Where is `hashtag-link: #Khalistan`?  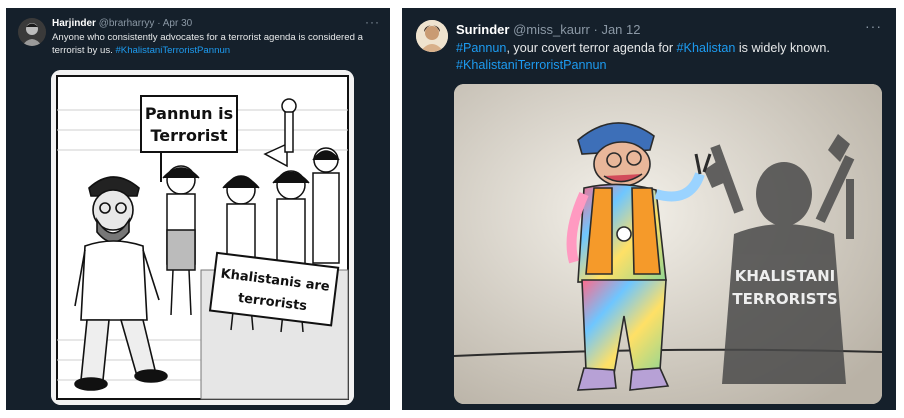
hashtag-link: #Khalistan is located at coordinates (706, 48).